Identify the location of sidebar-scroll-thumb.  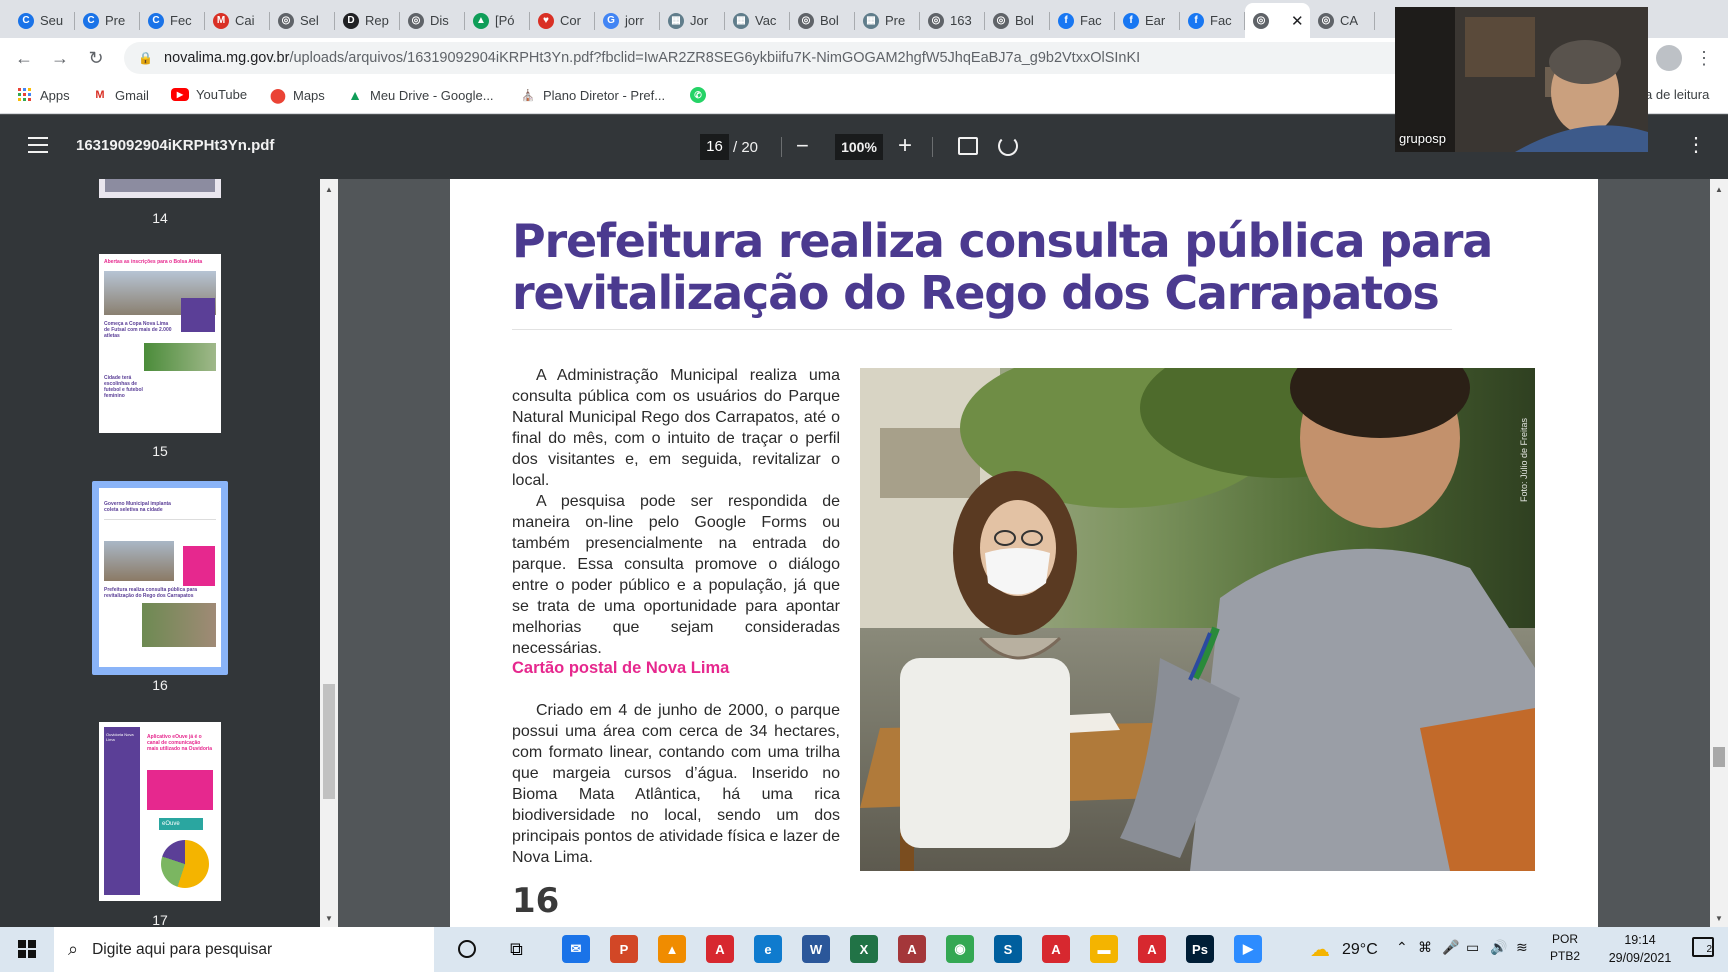
(329, 741).